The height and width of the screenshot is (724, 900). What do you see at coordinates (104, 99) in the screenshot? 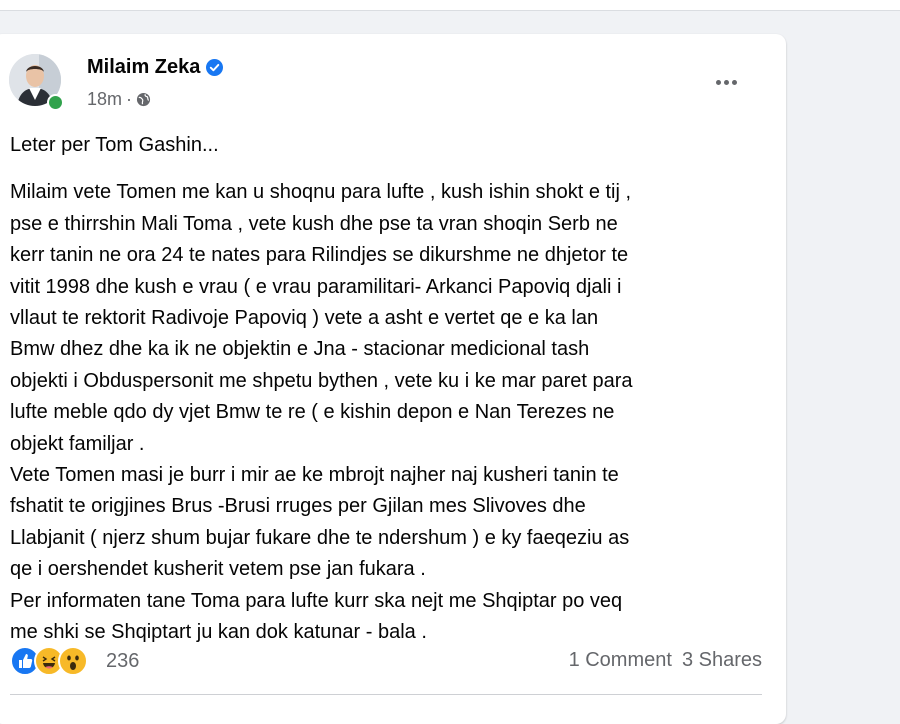
I see `post-timestamp: 18m` at bounding box center [104, 99].